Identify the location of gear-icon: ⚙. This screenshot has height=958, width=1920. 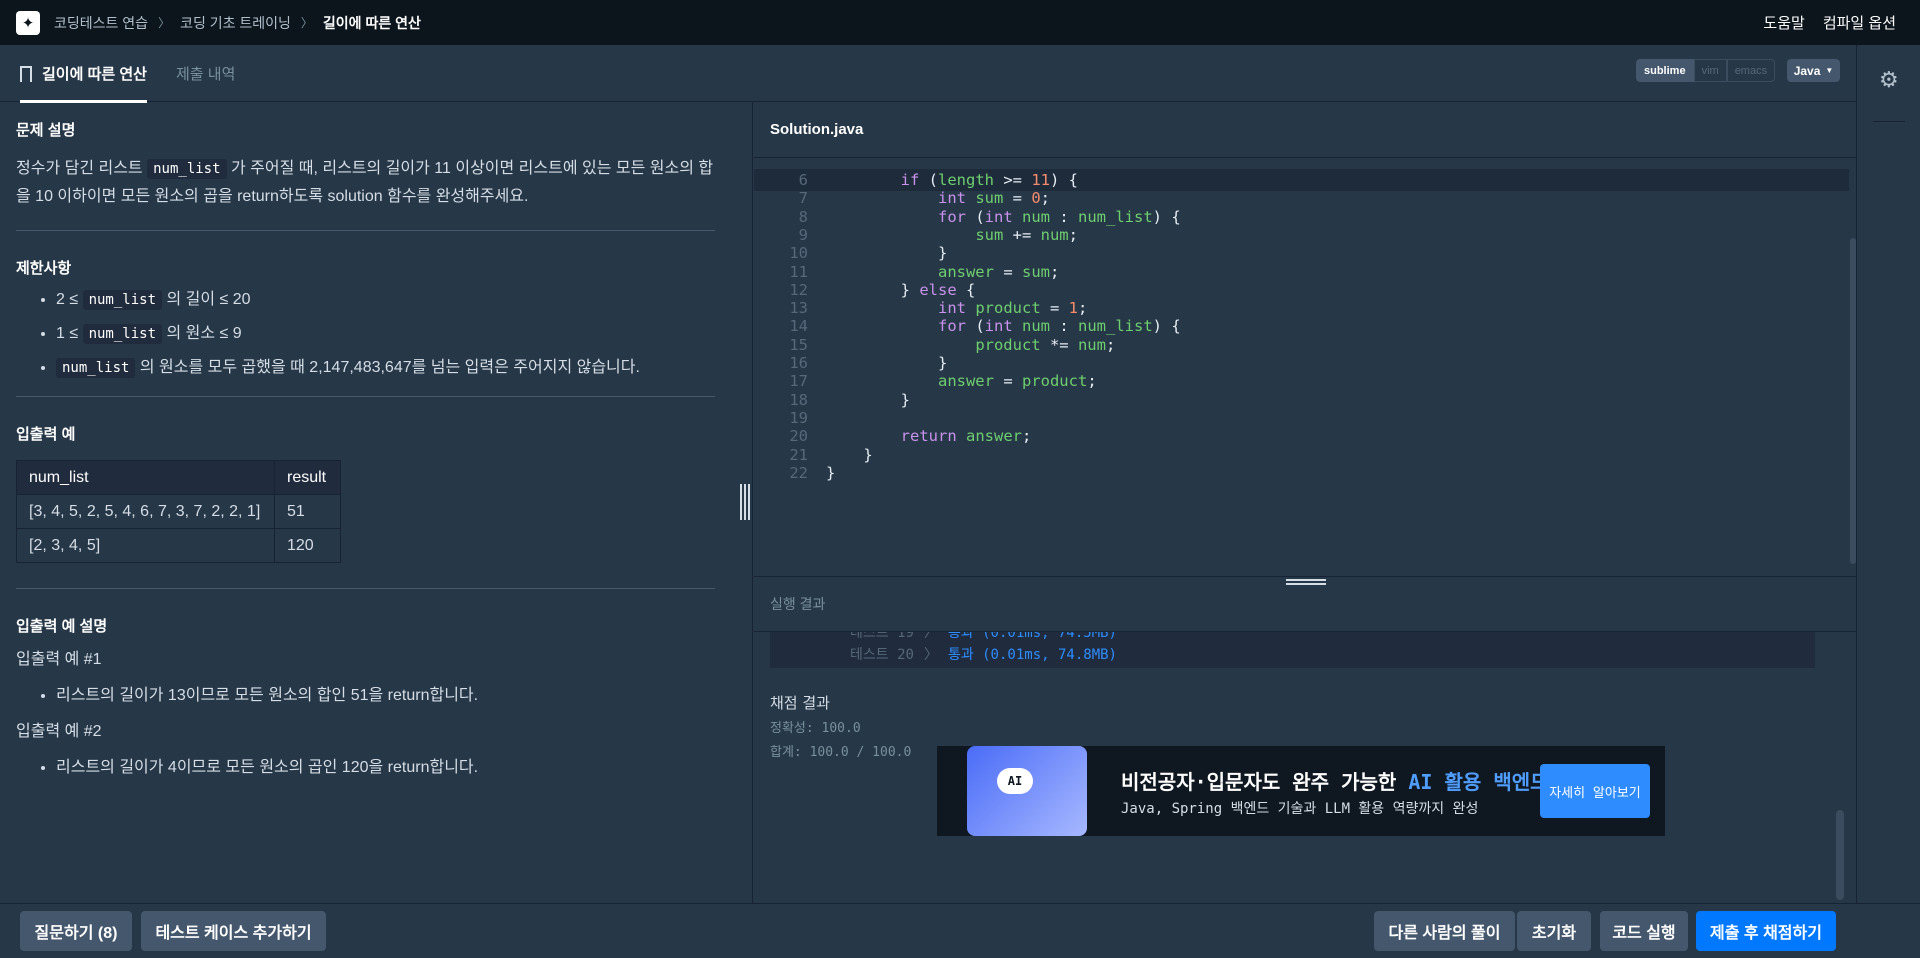
(1889, 80).